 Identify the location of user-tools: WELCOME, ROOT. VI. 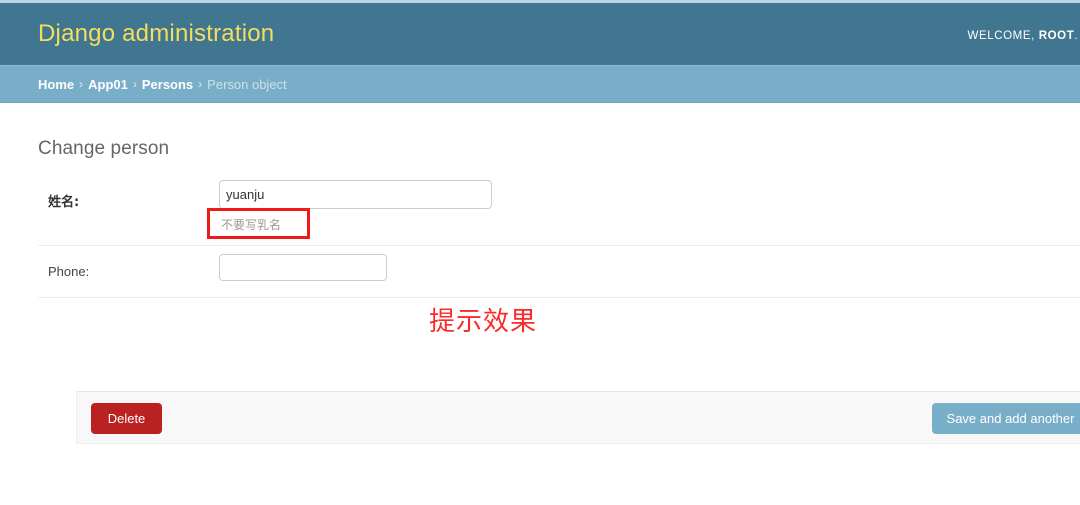
(1023, 36).